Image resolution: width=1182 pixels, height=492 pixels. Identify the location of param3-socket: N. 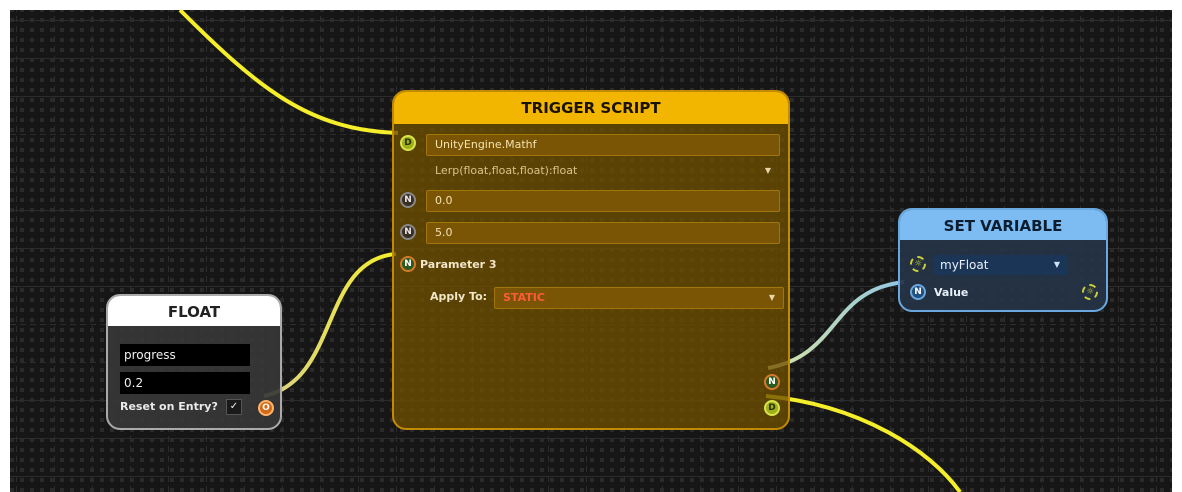
(408, 264).